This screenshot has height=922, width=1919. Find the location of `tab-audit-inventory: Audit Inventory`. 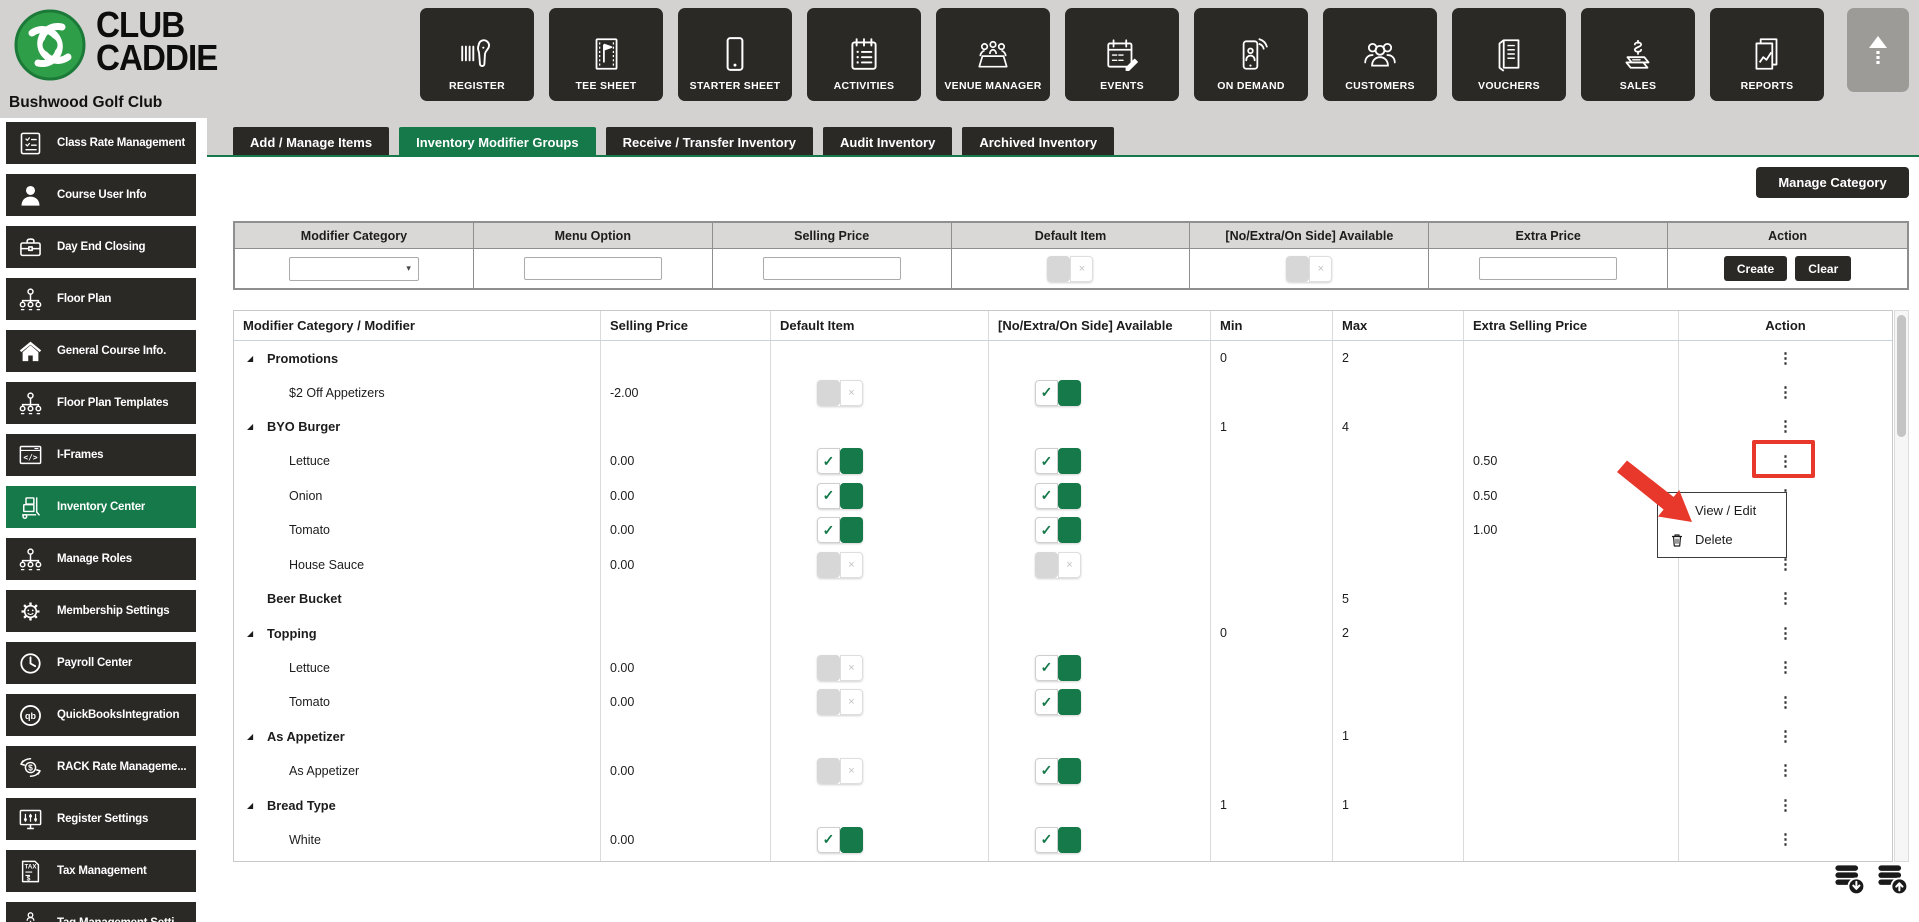

tab-audit-inventory: Audit Inventory is located at coordinates (888, 142).